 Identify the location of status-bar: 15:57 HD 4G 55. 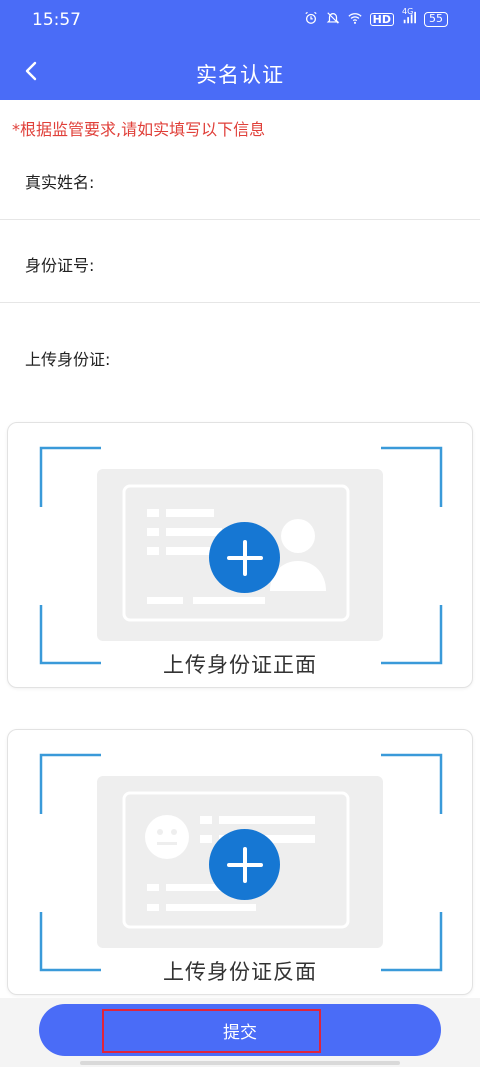
(240, 21).